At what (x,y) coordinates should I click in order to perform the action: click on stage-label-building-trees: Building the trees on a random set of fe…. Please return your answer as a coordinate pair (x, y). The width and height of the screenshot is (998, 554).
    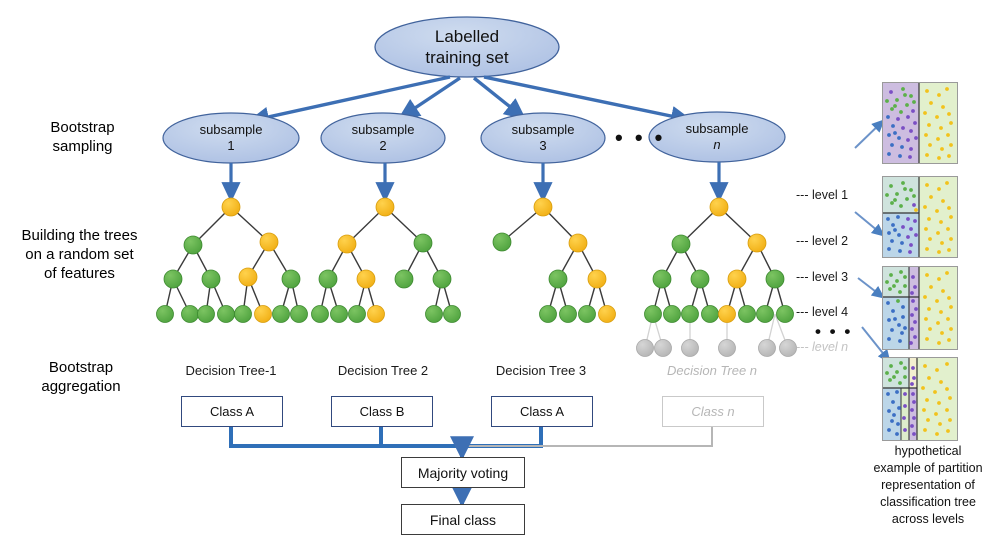
    Looking at the image, I should click on (79, 254).